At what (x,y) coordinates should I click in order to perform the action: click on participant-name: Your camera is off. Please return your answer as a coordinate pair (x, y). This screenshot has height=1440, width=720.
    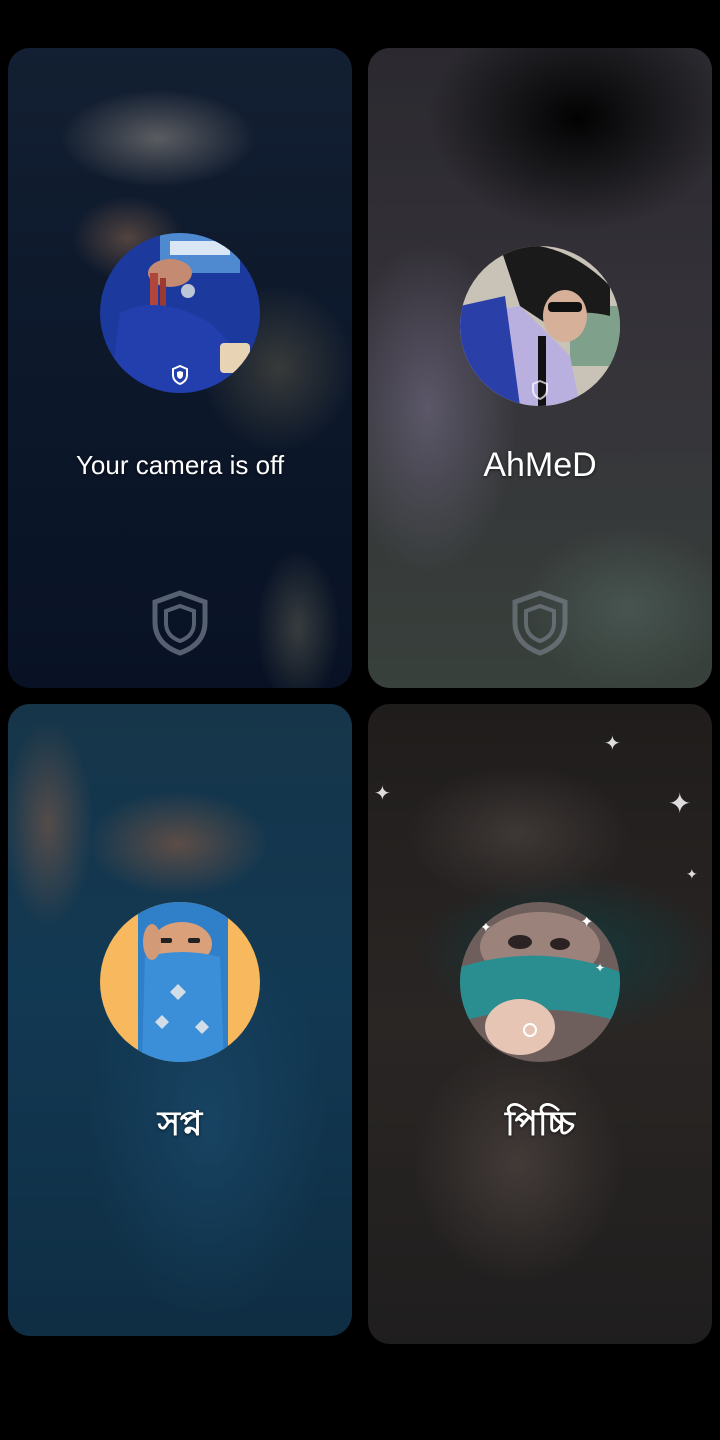
    Looking at the image, I should click on (180, 465).